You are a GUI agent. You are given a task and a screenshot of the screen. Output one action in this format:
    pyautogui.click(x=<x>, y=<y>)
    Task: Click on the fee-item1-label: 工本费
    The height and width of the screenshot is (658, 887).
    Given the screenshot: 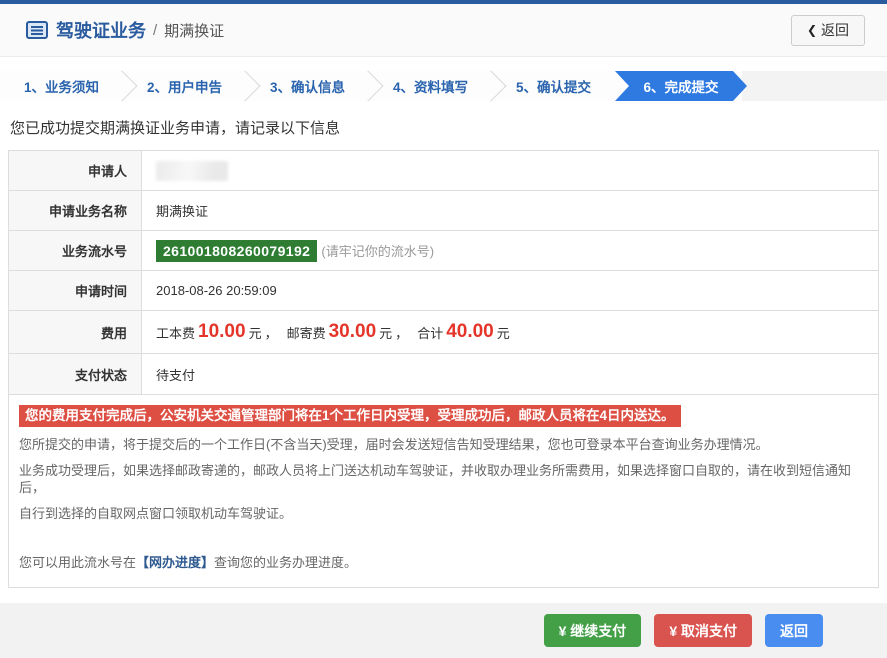 What is the action you would take?
    pyautogui.click(x=176, y=333)
    